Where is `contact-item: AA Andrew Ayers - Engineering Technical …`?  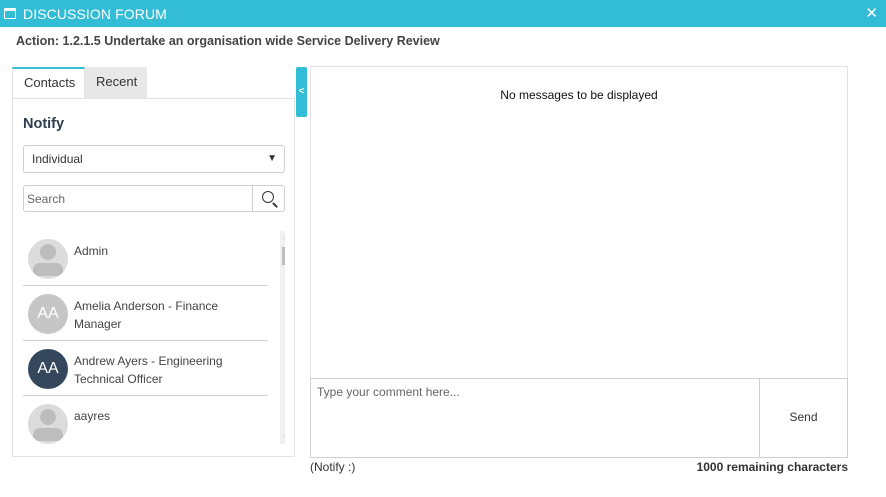
contact-item: AA Andrew Ayers - Engineering Technical … is located at coordinates (145, 368).